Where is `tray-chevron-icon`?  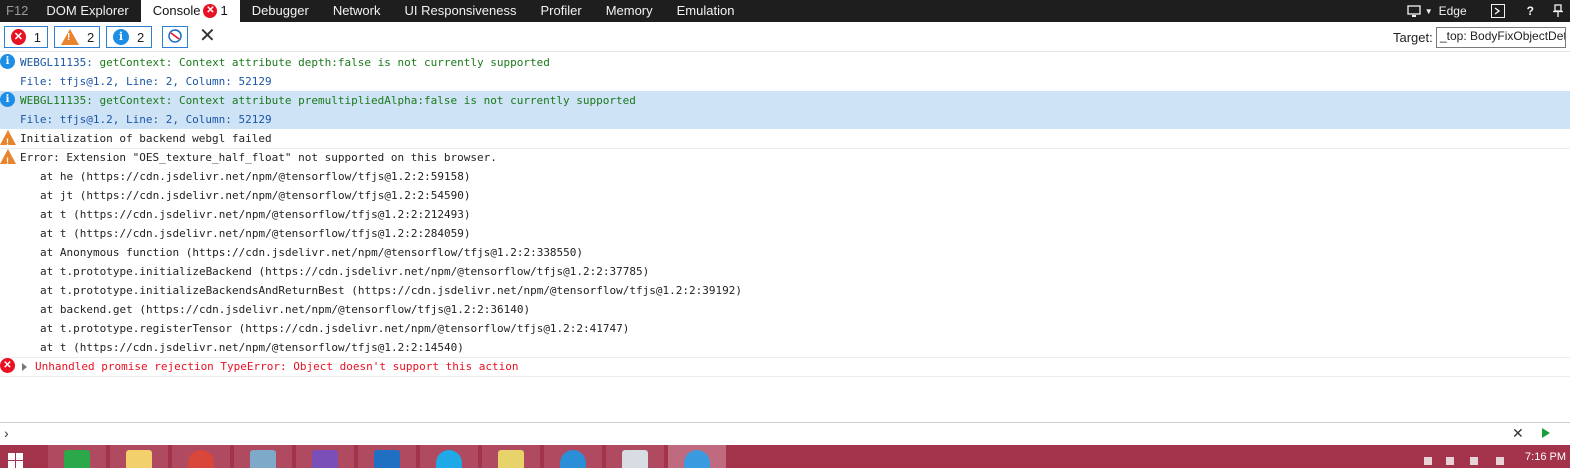 tray-chevron-icon is located at coordinates (1428, 461).